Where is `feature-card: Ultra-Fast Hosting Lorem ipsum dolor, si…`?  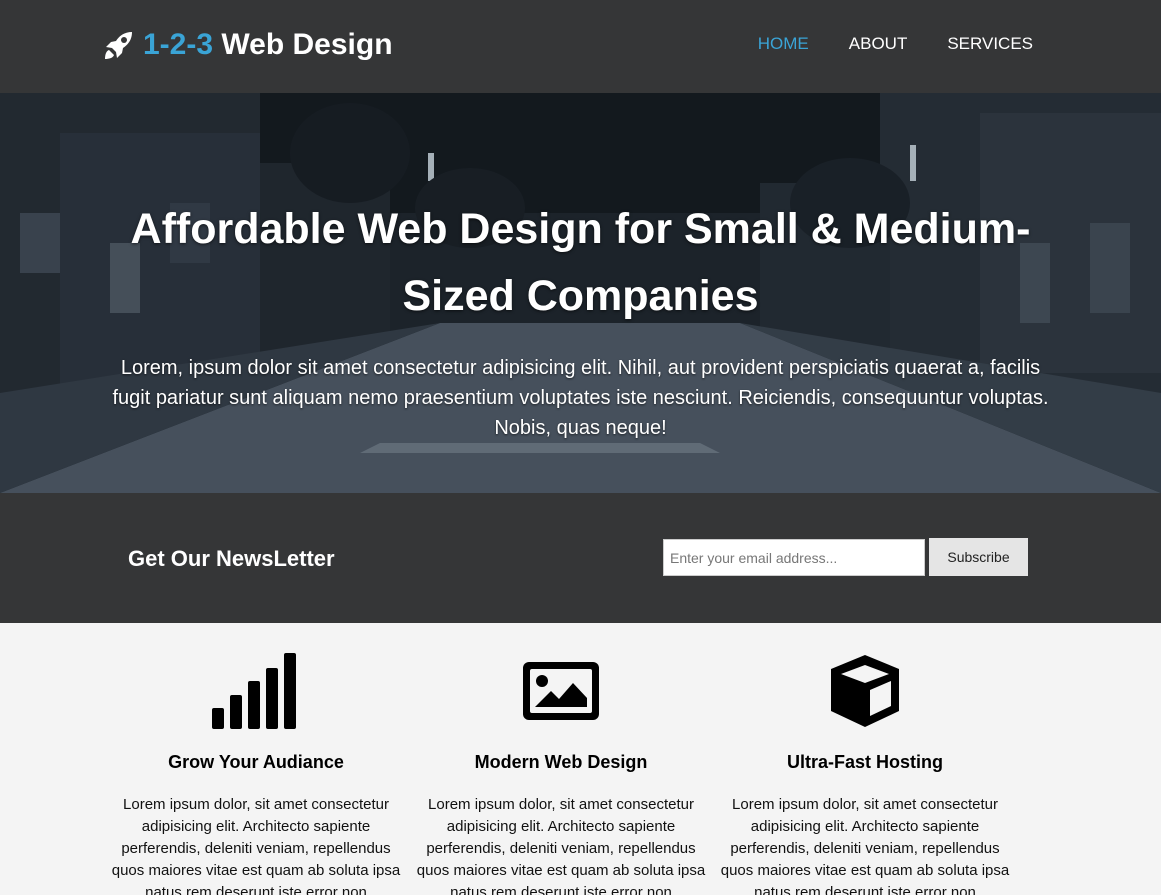
feature-card: Ultra-Fast Hosting Lorem ipsum dolor, si… is located at coordinates (865, 774).